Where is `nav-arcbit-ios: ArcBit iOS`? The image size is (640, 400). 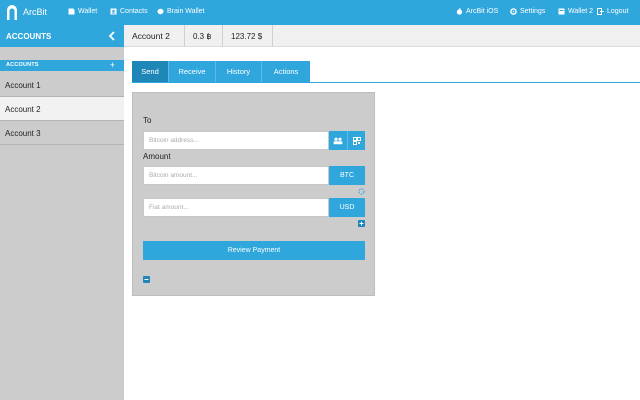 nav-arcbit-ios: ArcBit iOS is located at coordinates (477, 11).